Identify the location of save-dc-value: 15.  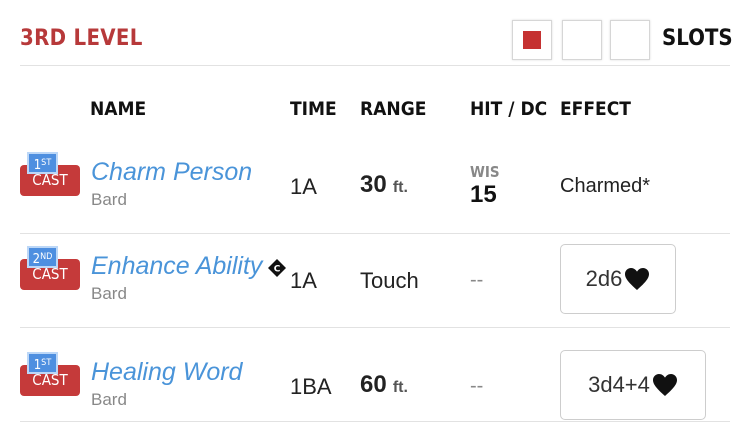
(483, 194).